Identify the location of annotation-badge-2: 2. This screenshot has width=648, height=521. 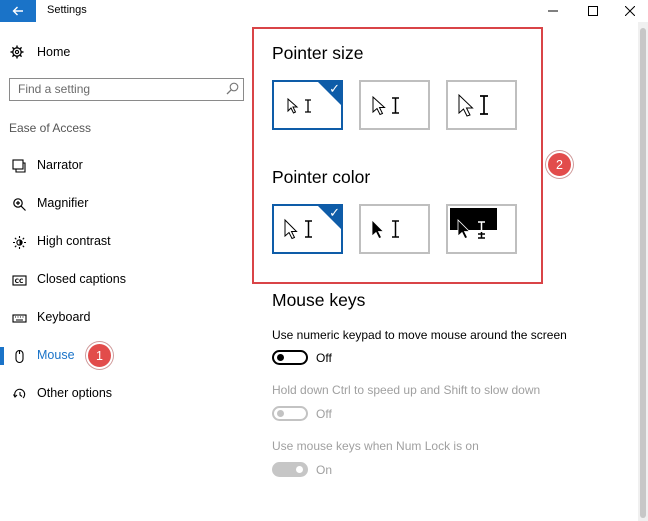
(559, 164).